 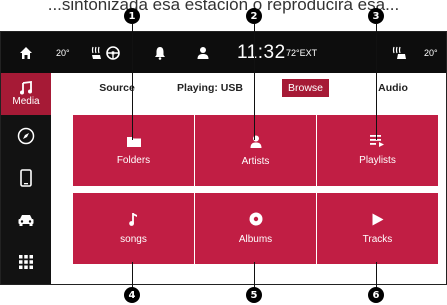 I want to click on climate-right: 20°, so click(x=431, y=52).